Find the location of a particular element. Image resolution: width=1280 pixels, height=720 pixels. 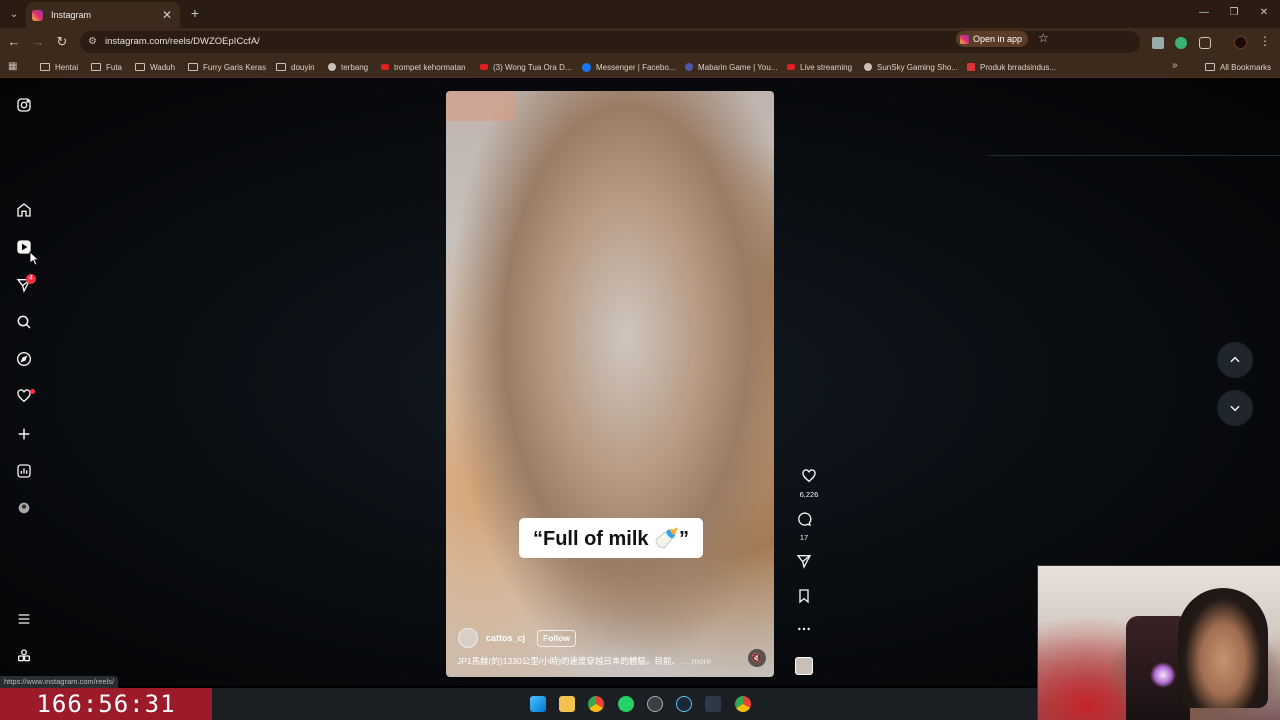

previous-reel-button is located at coordinates (1235, 360).